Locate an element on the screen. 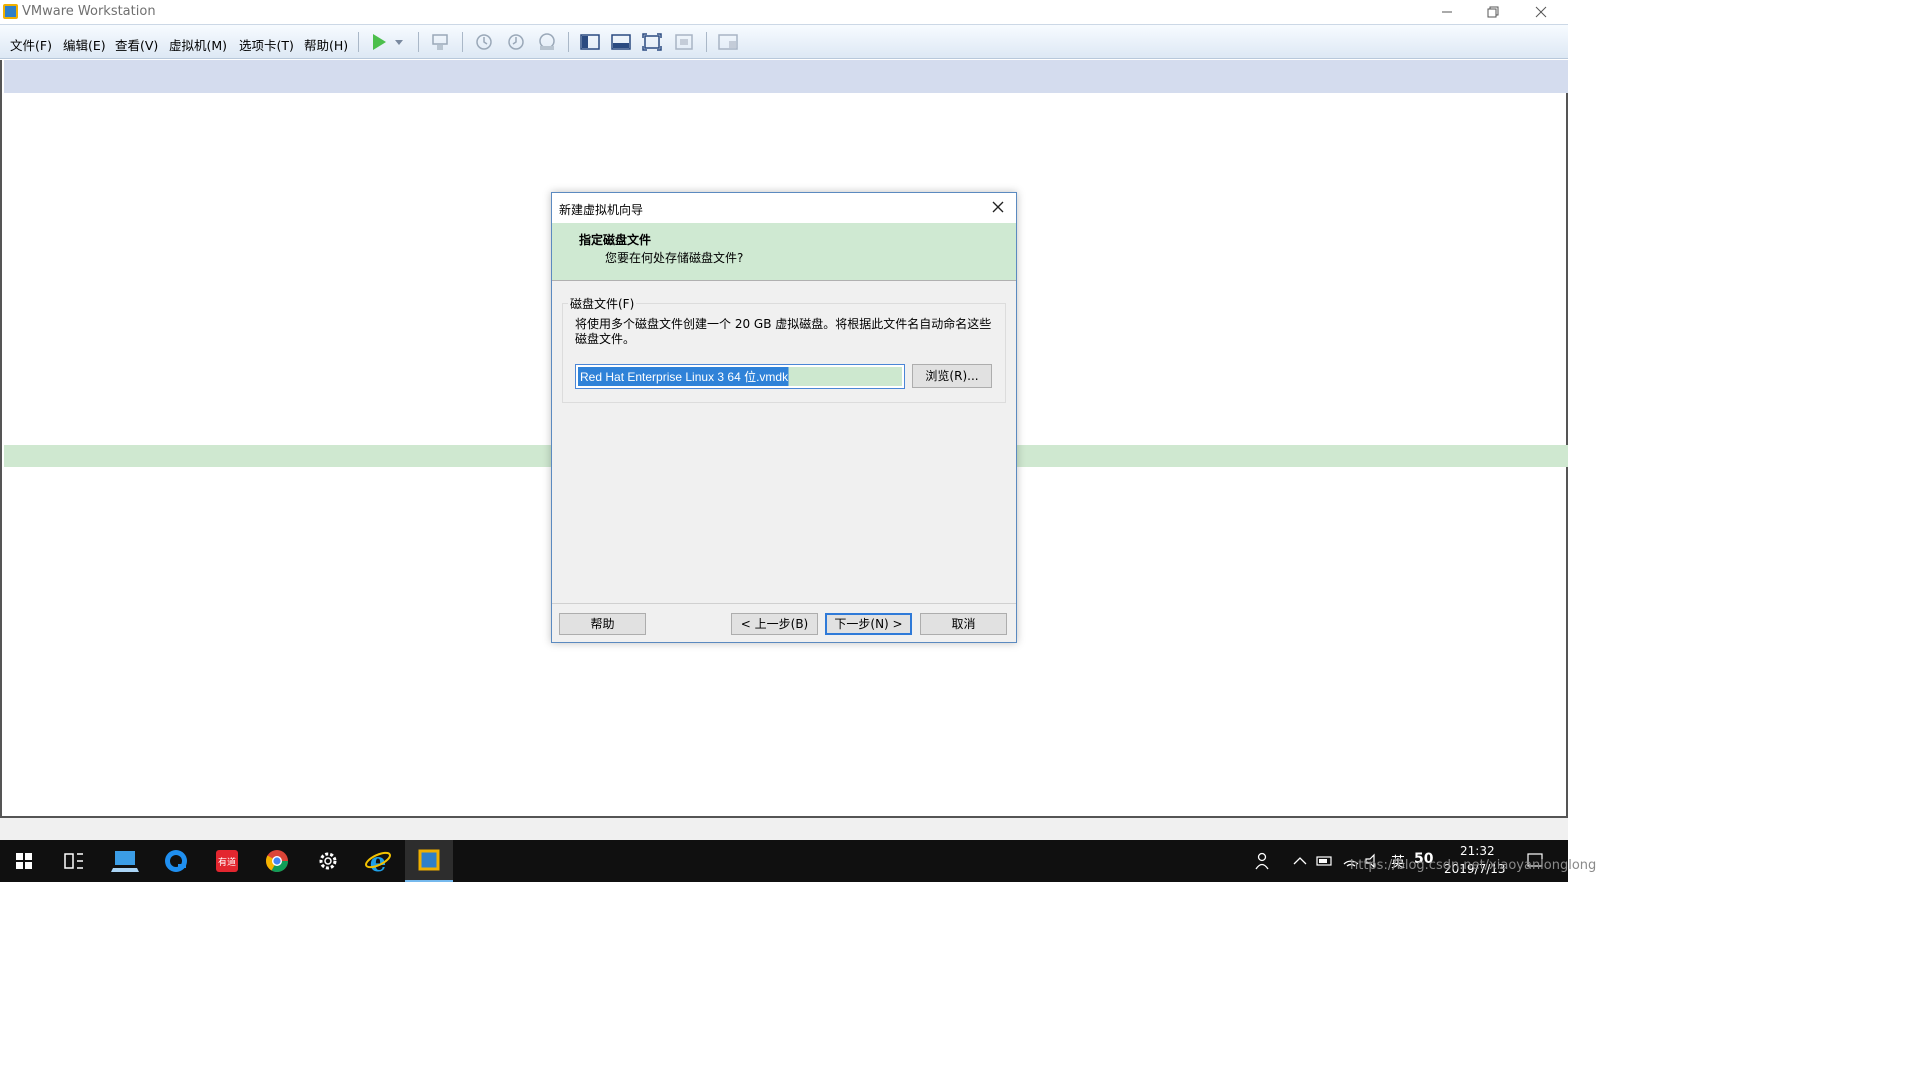 This screenshot has height=1080, width=1920. clock-time: 21:32 is located at coordinates (1477, 851).